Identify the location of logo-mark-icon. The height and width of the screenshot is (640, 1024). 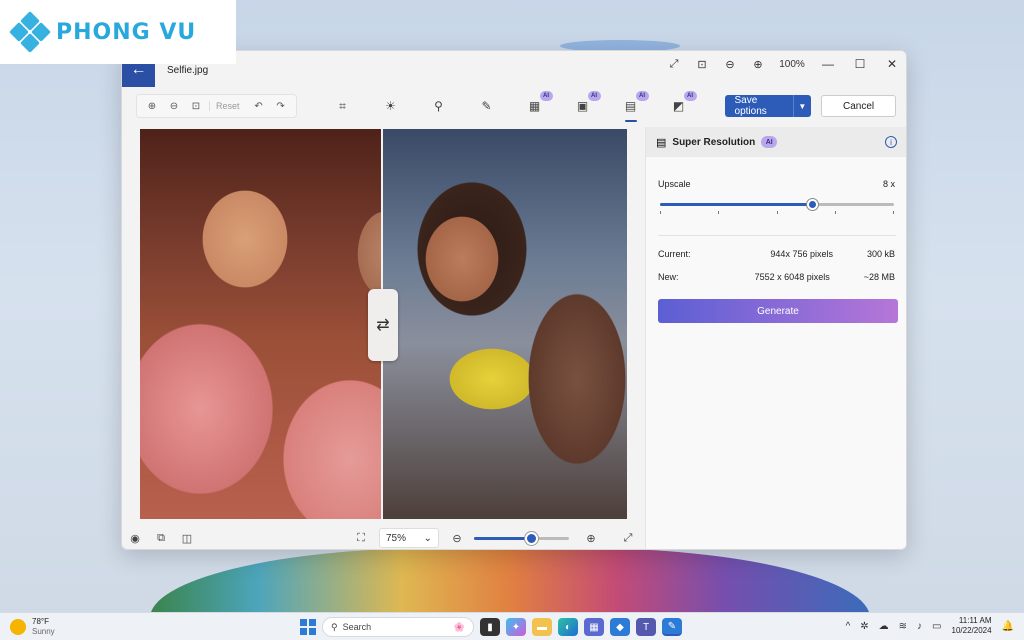
(30, 32).